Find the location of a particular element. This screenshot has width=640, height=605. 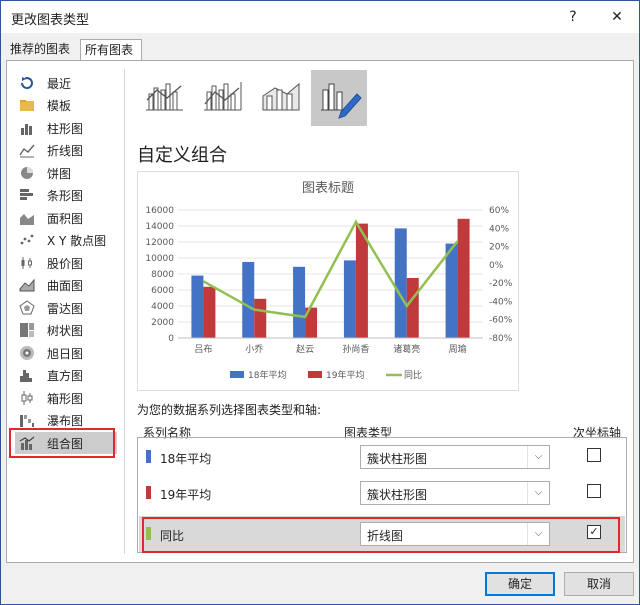

y-primary-tick-label: 12000 is located at coordinates (159, 243).